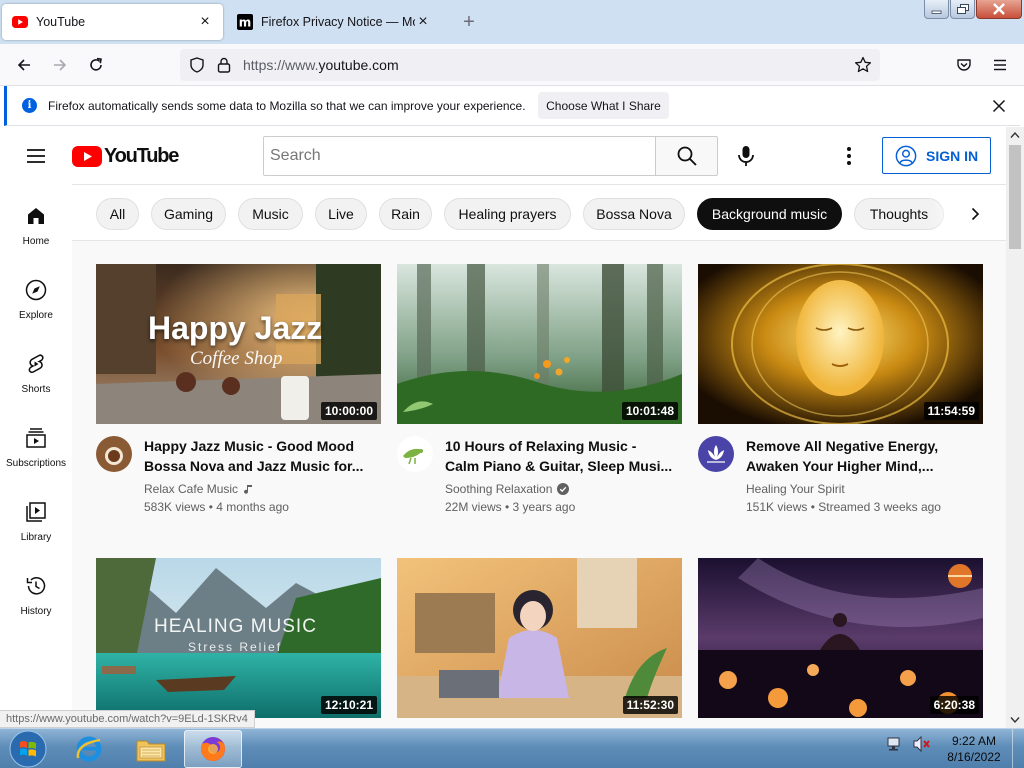 The image size is (1024, 768). Describe the element at coordinates (36, 364) in the screenshot. I see `shorts-icon` at that location.